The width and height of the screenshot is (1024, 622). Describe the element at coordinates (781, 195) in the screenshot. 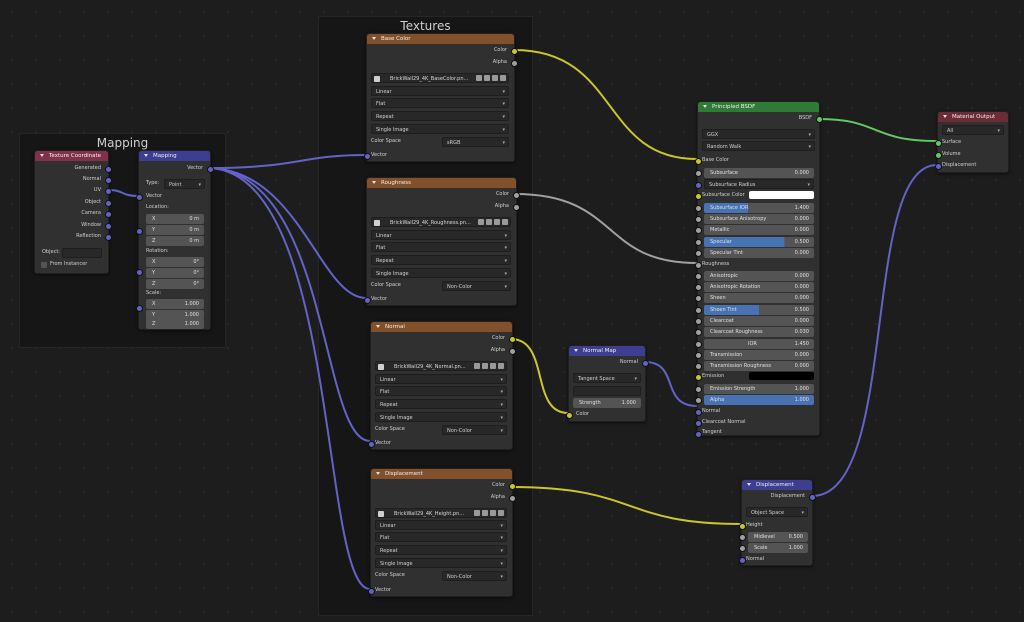

I see `bsdf-subsurface-color-swatch` at that location.